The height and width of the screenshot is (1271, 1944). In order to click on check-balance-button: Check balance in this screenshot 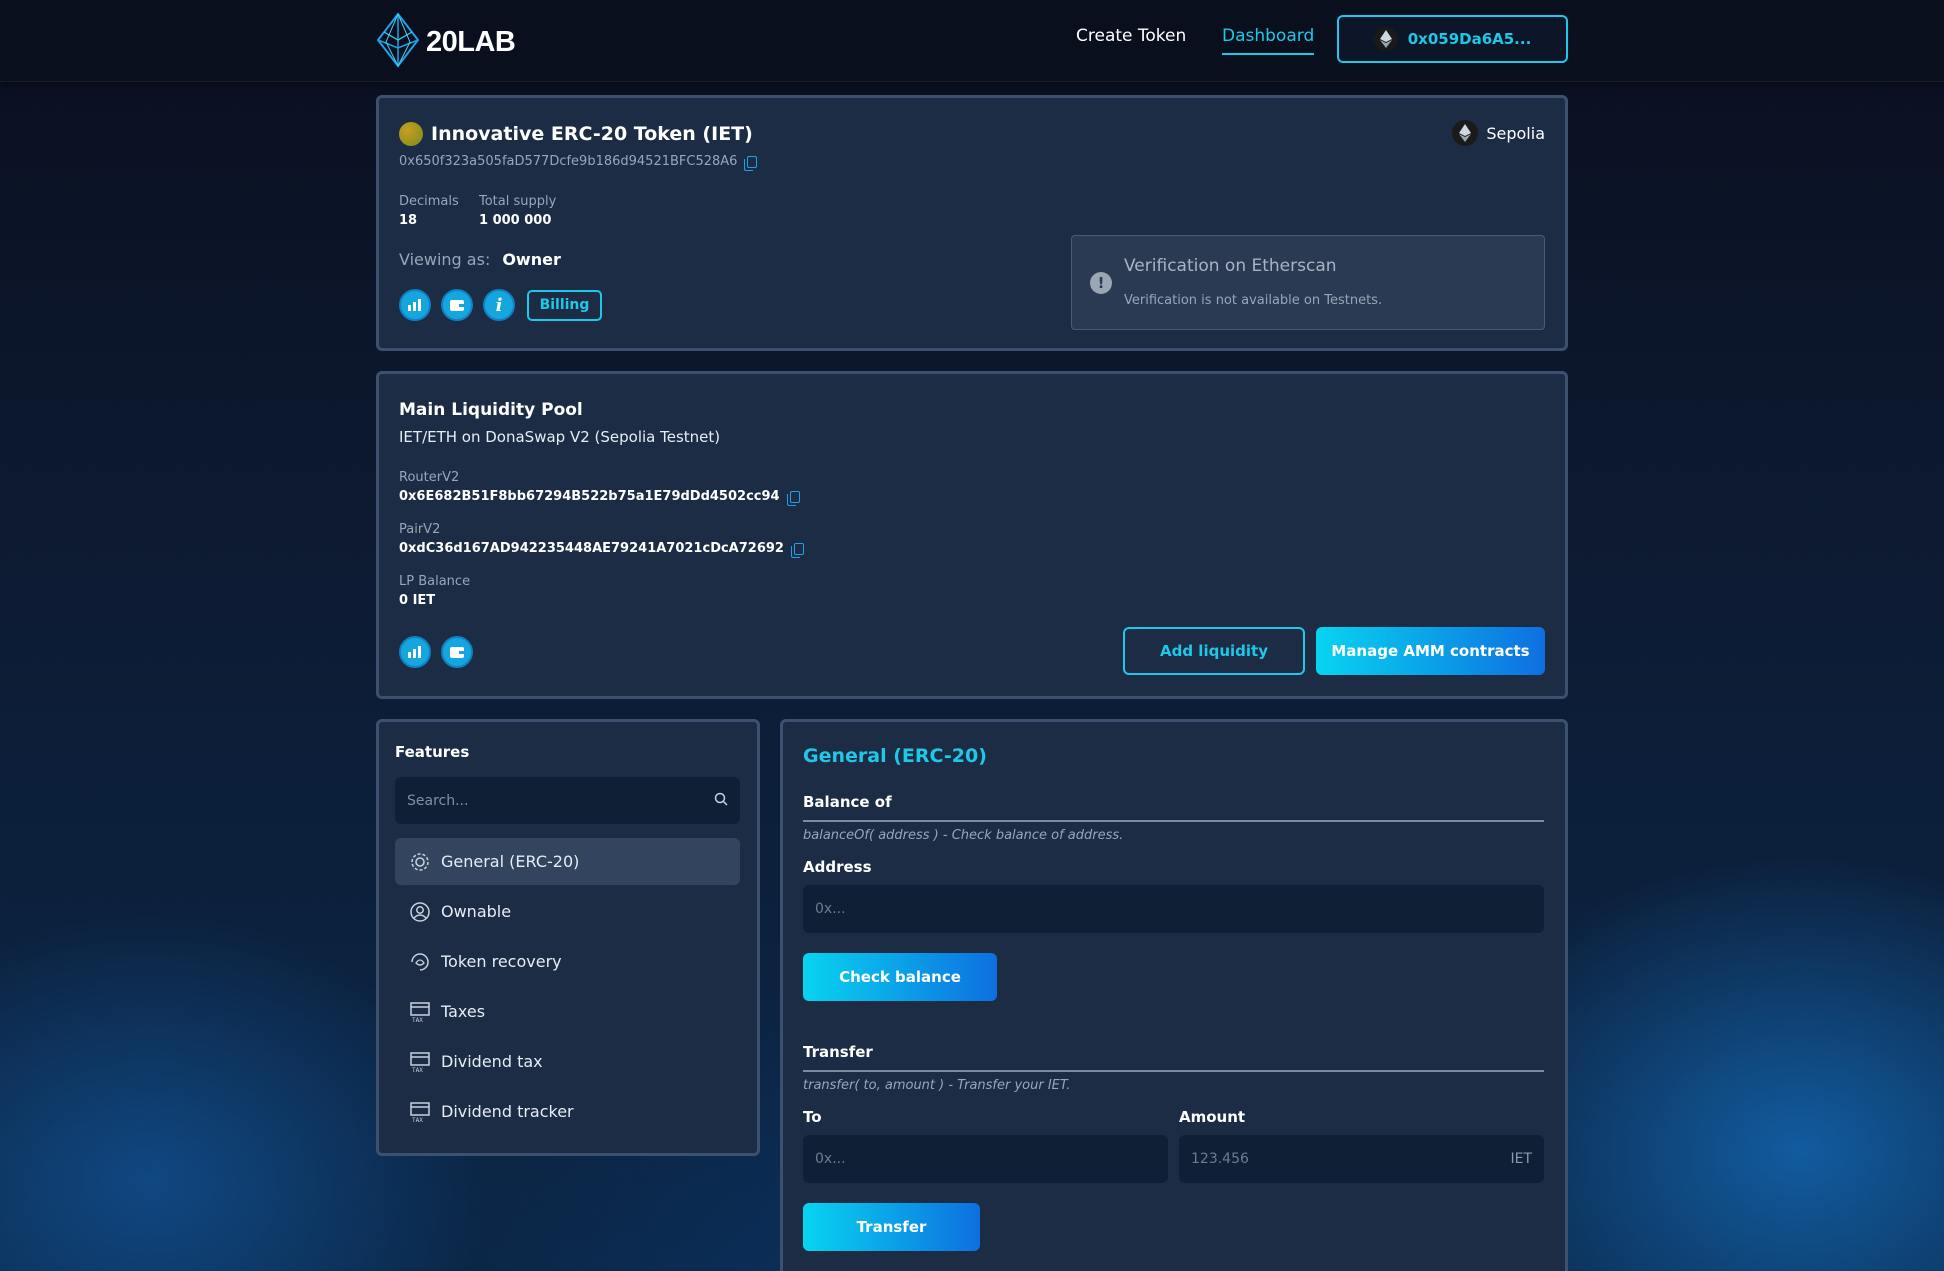, I will do `click(900, 977)`.